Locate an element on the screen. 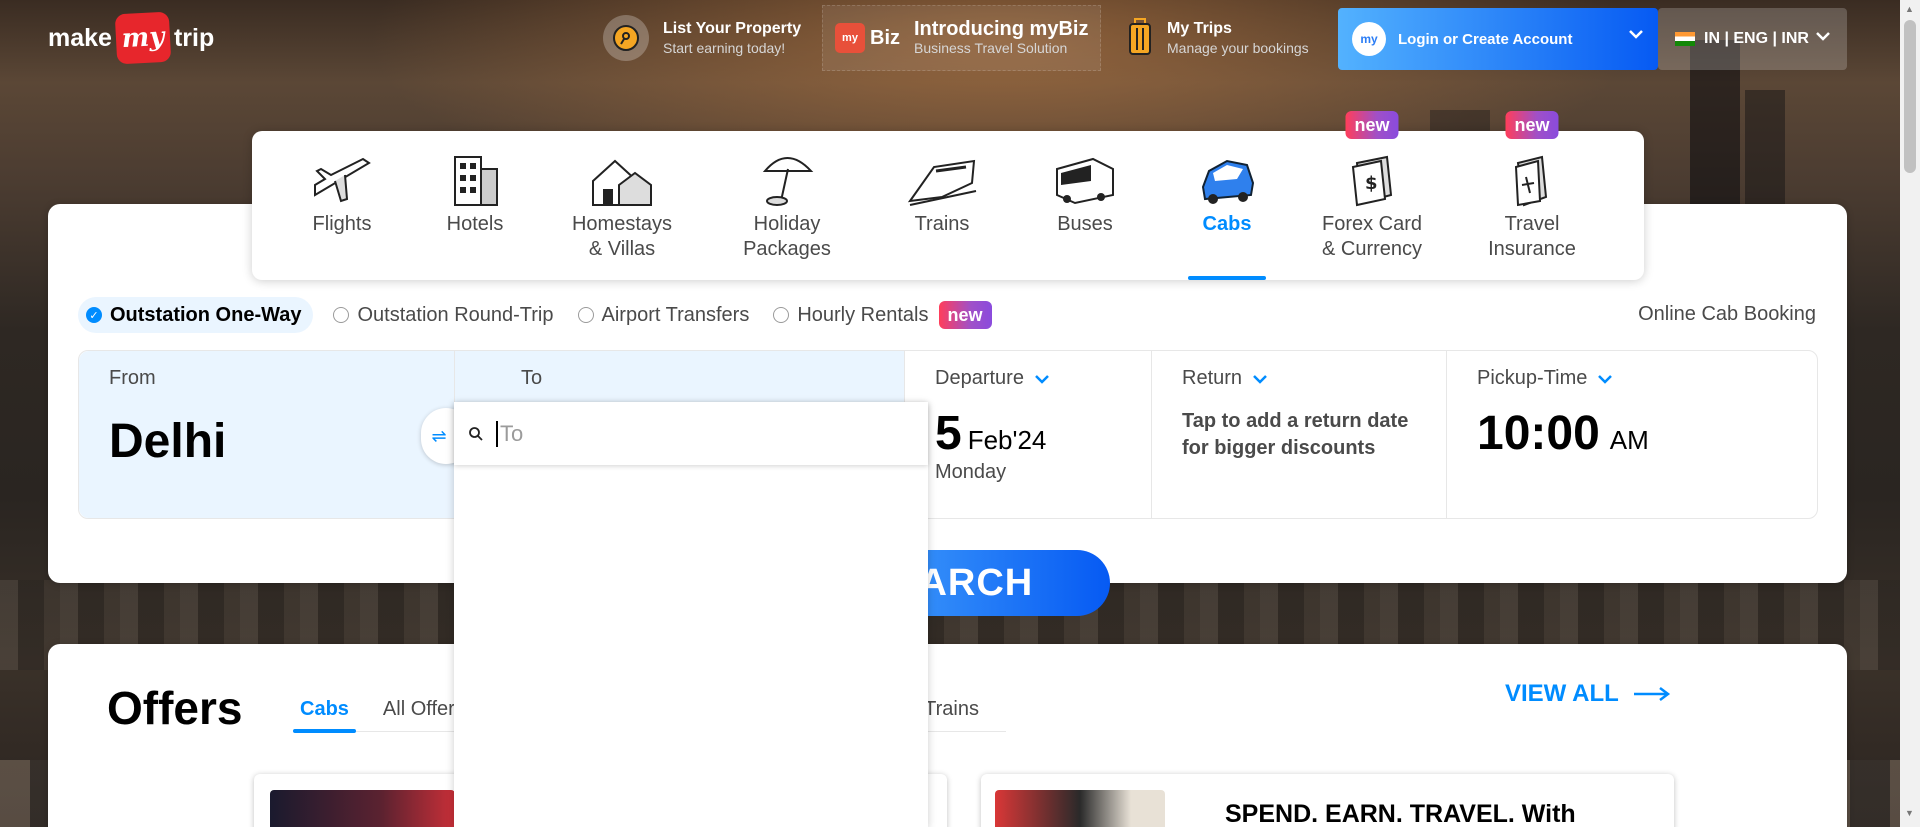  list-property-title: List Your Property is located at coordinates (732, 28).